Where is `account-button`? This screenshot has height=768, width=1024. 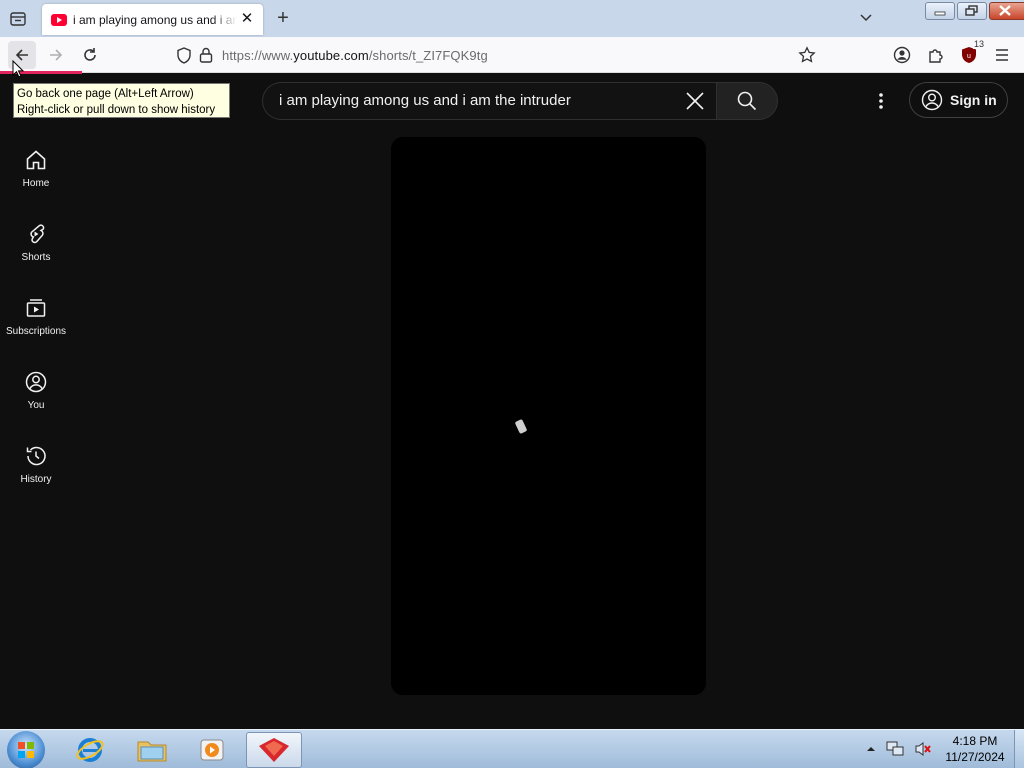 account-button is located at coordinates (902, 55).